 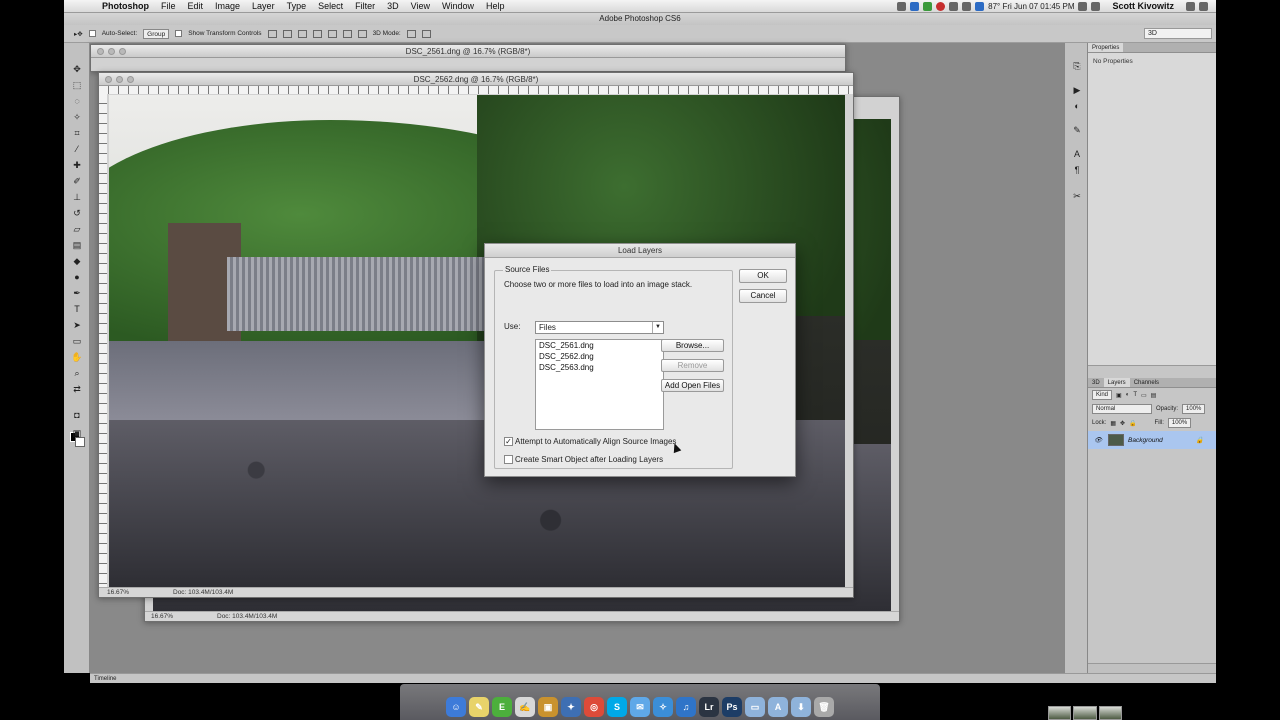 I want to click on move-tool-icon: ▸✥, so click(x=78, y=34).